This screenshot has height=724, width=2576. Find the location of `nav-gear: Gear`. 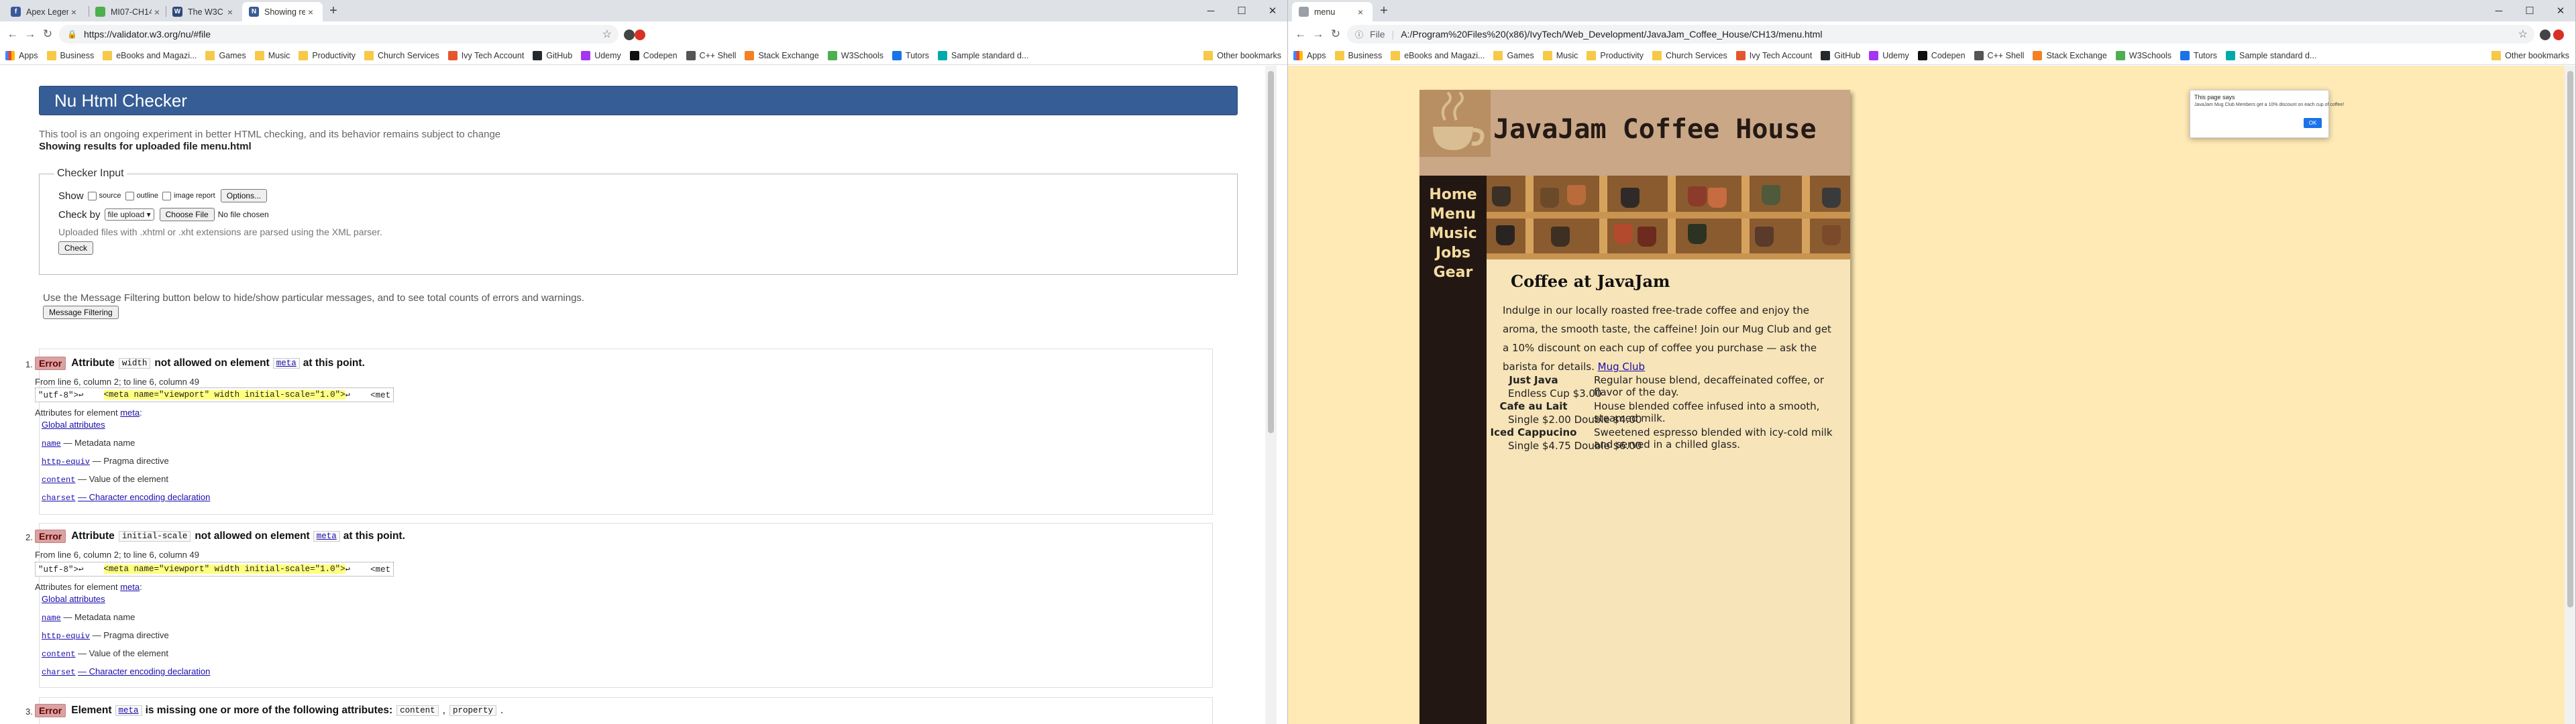

nav-gear: Gear is located at coordinates (1453, 272).